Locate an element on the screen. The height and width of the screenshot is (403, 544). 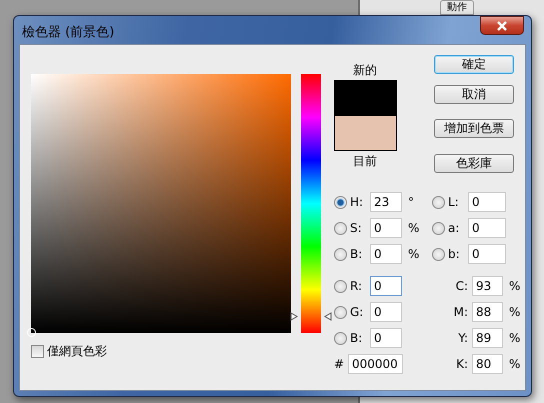
dialog-button: 色彩庫 is located at coordinates (474, 163).